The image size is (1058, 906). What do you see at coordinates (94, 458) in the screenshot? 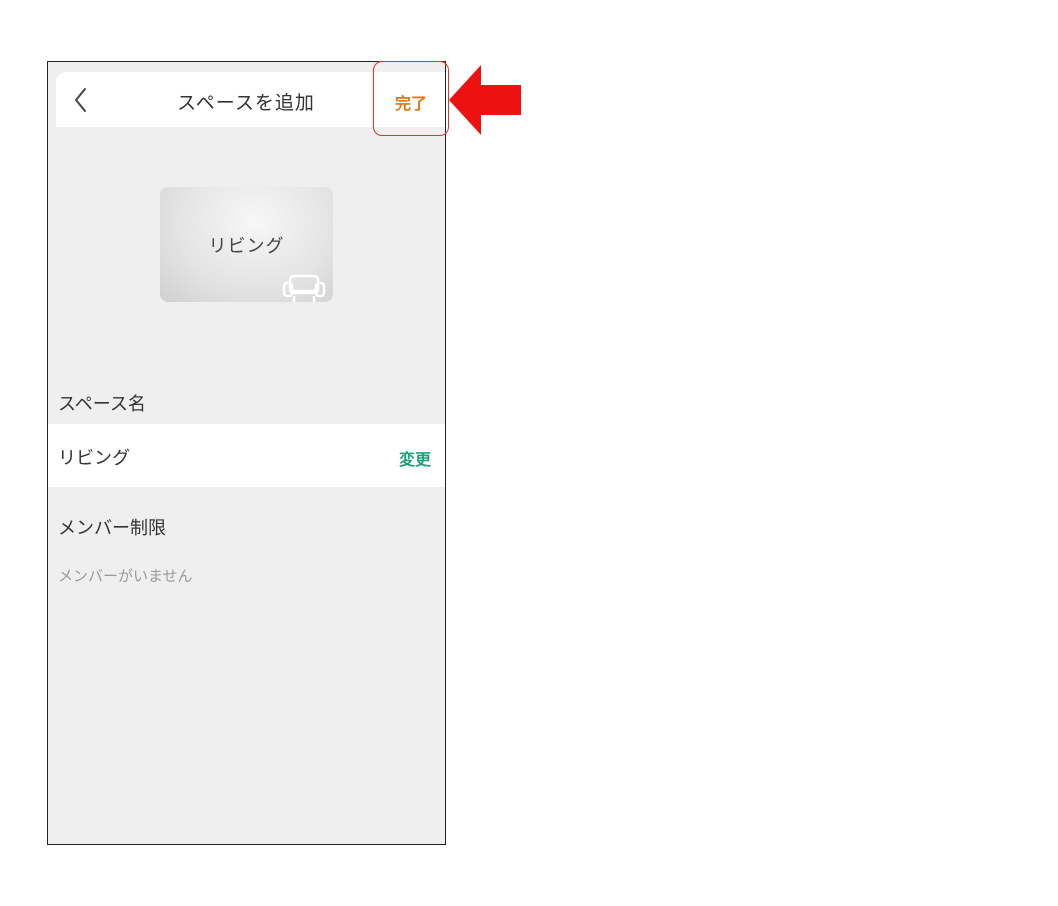
I see `space-name-value: リビング` at bounding box center [94, 458].